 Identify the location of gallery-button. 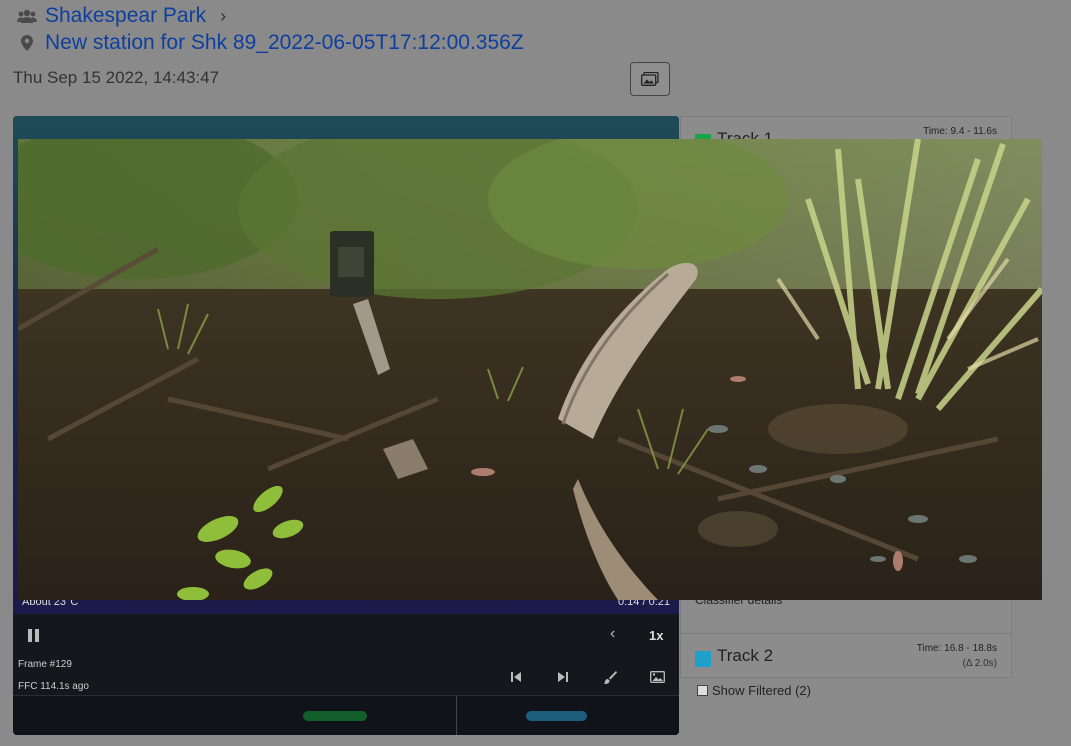
(650, 79).